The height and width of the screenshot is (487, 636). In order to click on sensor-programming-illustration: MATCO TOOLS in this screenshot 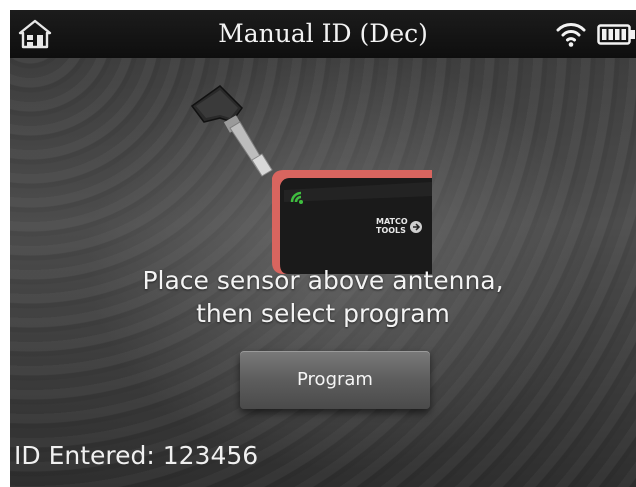, I will do `click(311, 179)`.